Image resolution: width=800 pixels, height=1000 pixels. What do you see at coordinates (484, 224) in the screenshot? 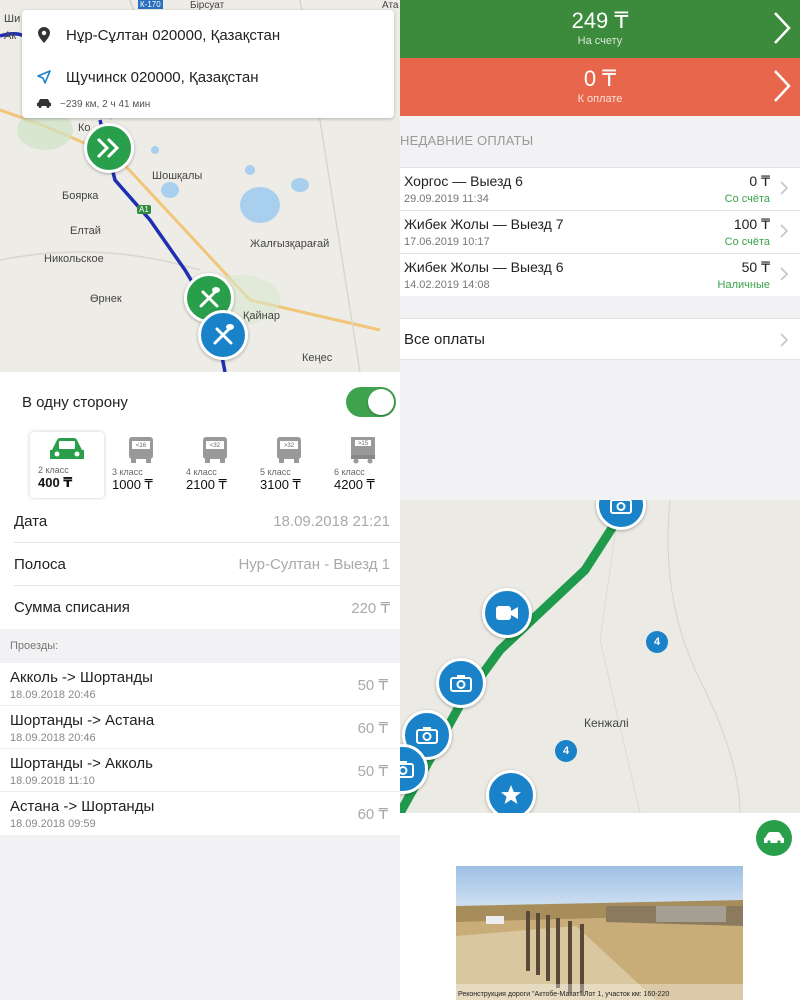
I see `payment-name: Жибек Жолы — Выезд 7` at bounding box center [484, 224].